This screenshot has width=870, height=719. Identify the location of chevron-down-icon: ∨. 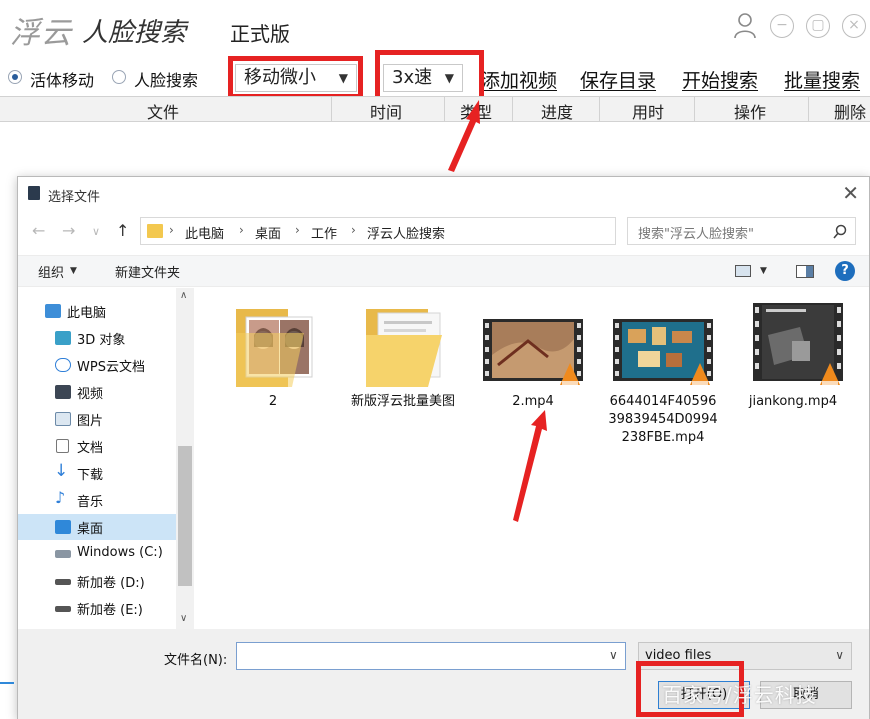
(613, 655).